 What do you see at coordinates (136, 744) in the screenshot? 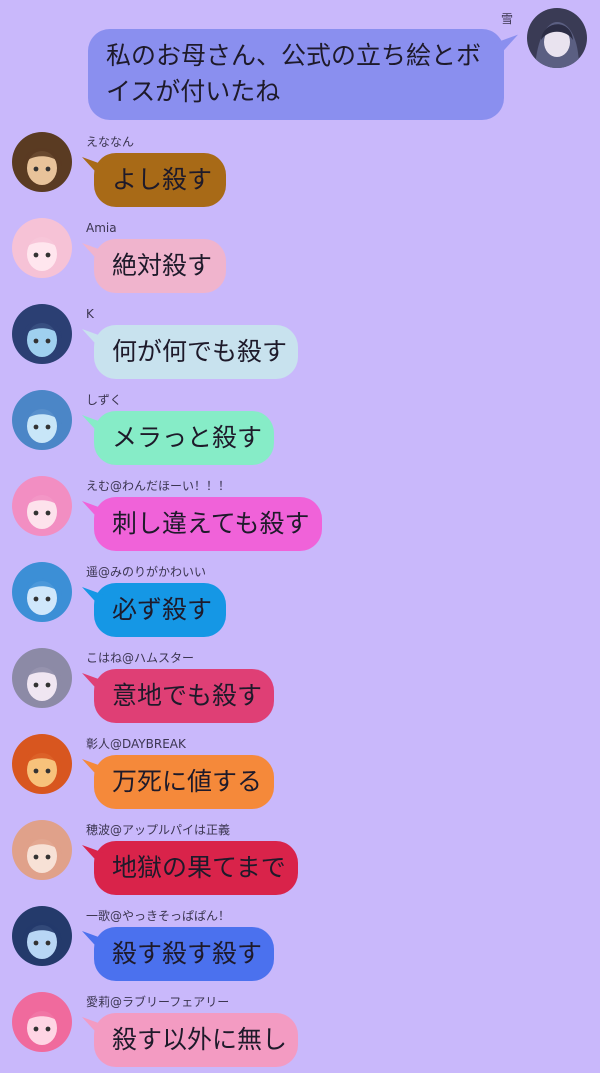
I see `sender-name: 彰人@DAYBREAK` at bounding box center [136, 744].